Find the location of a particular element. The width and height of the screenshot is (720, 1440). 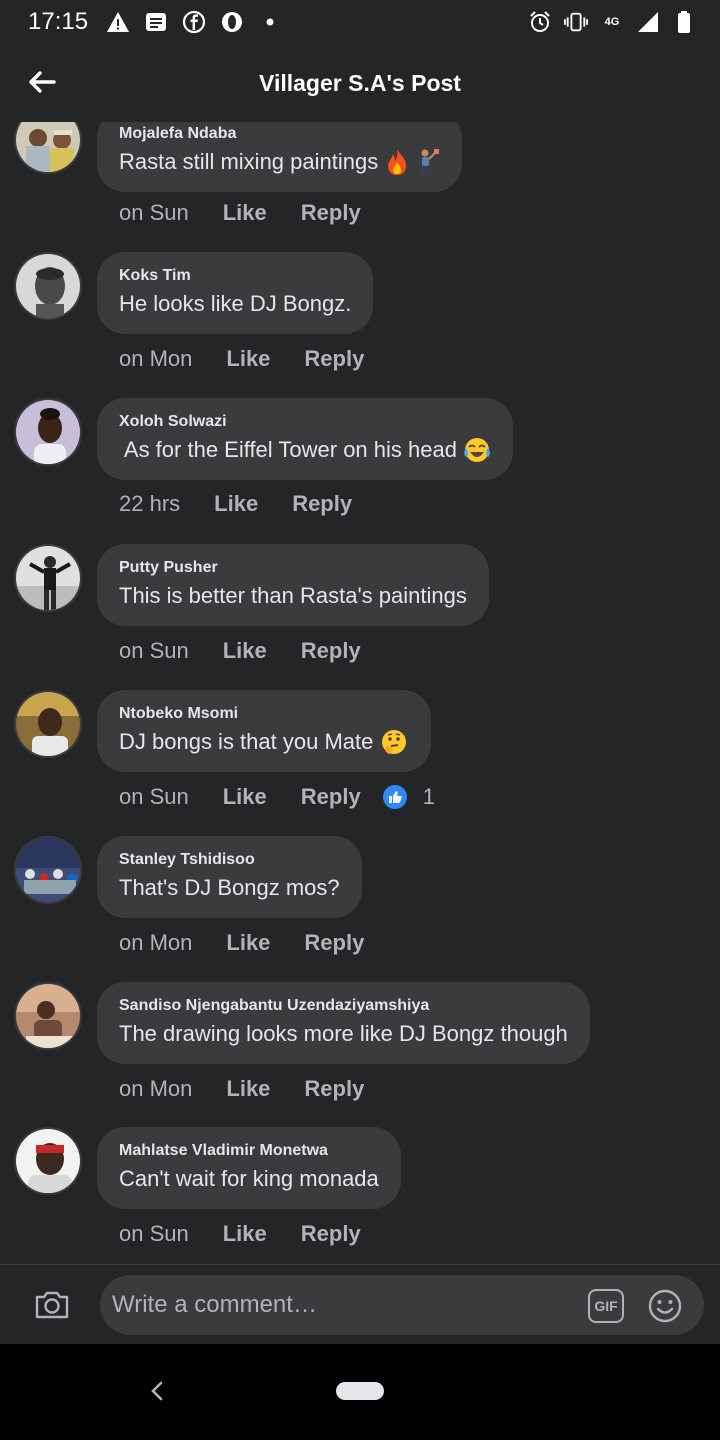

emoji-button is located at coordinates (665, 1306).